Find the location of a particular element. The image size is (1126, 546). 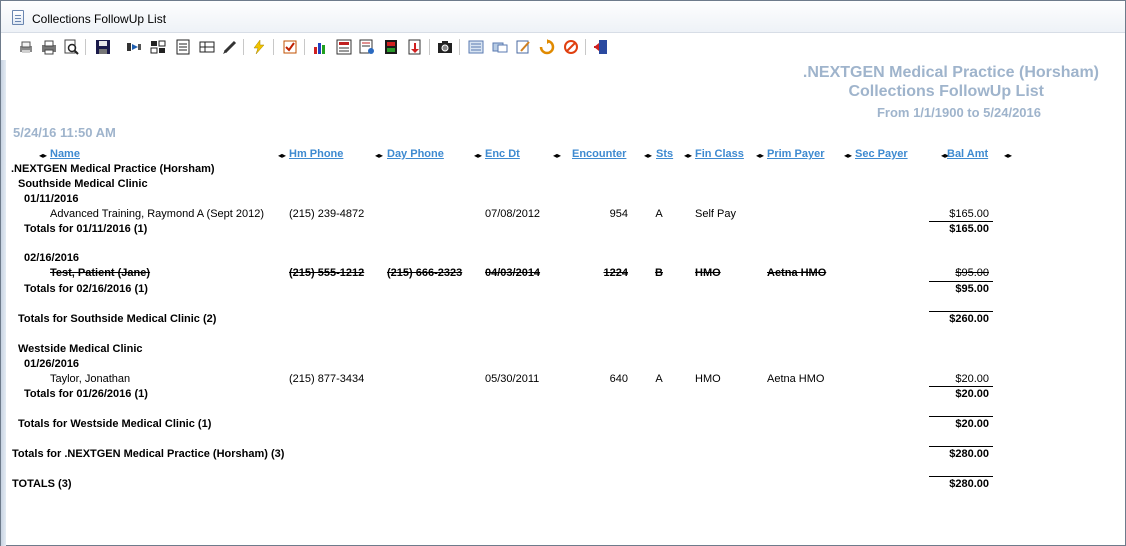

cancel-icon is located at coordinates (571, 47).